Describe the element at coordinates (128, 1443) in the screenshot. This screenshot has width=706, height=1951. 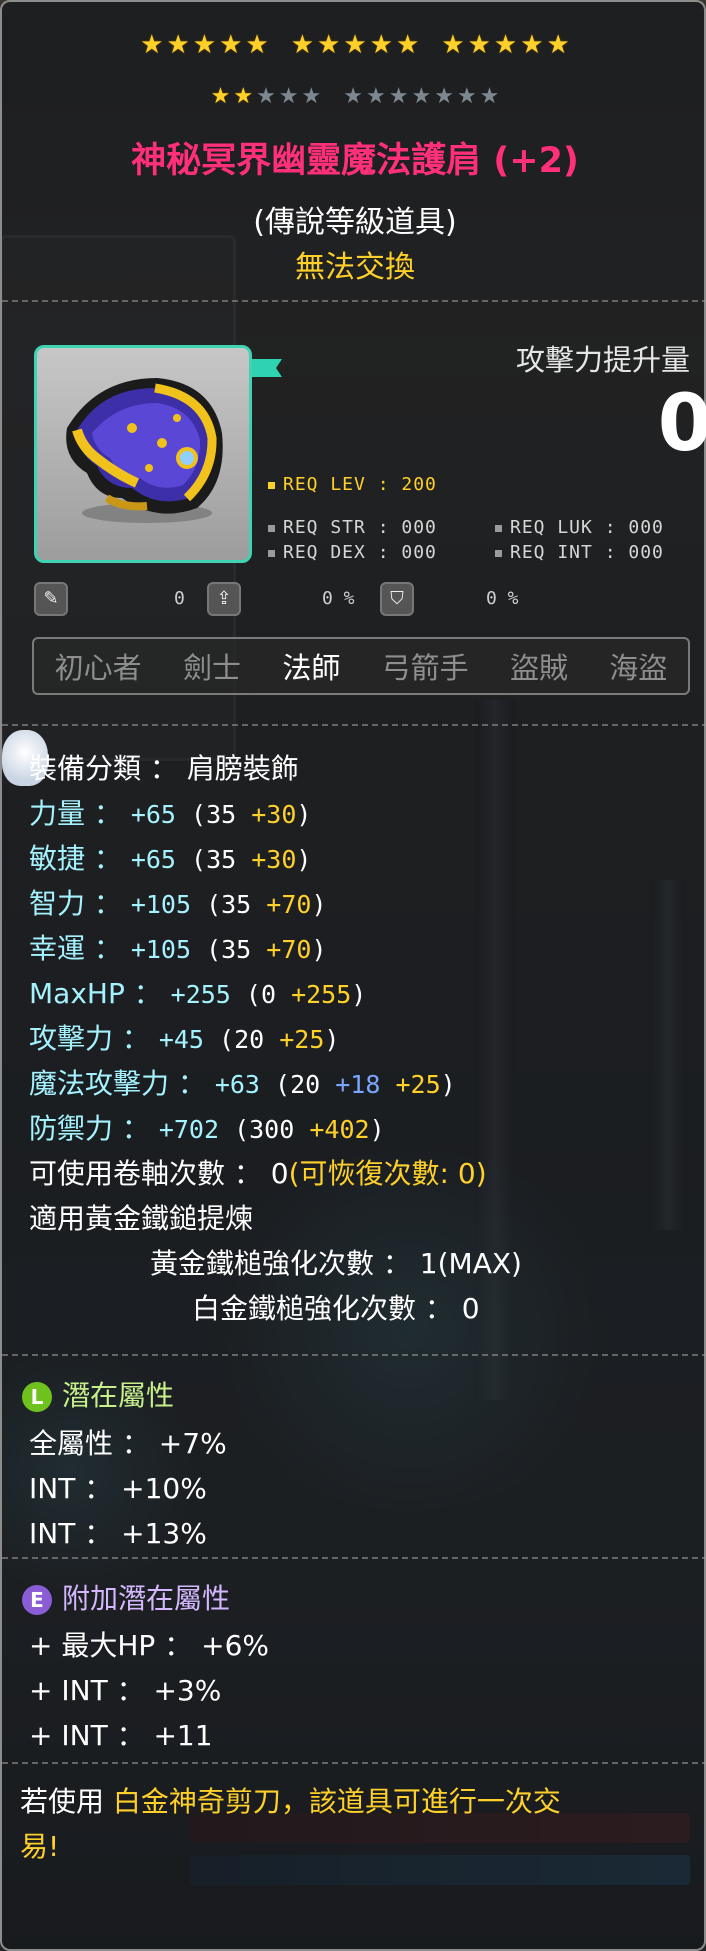
I see `potential-line: 全屬性 ： +7%` at that location.